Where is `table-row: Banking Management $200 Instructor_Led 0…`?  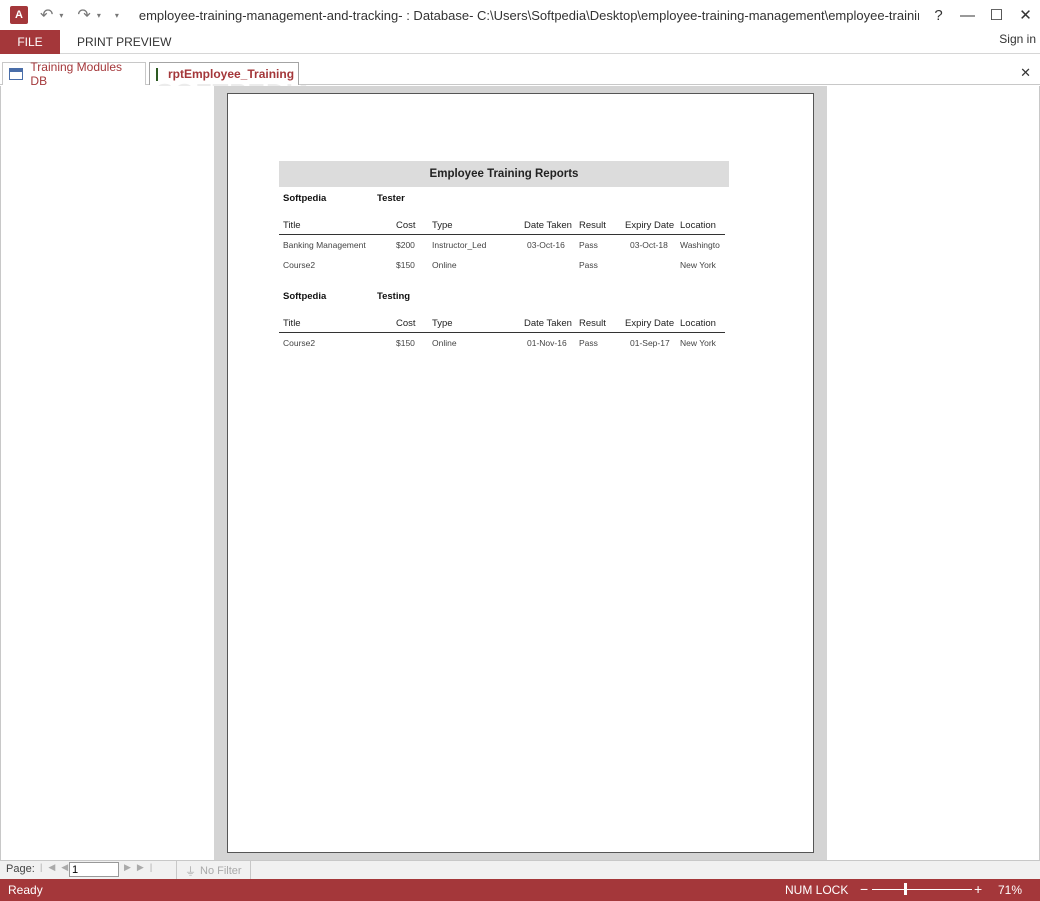
table-row: Banking Management $200 Instructor_Led 0… is located at coordinates (504, 245).